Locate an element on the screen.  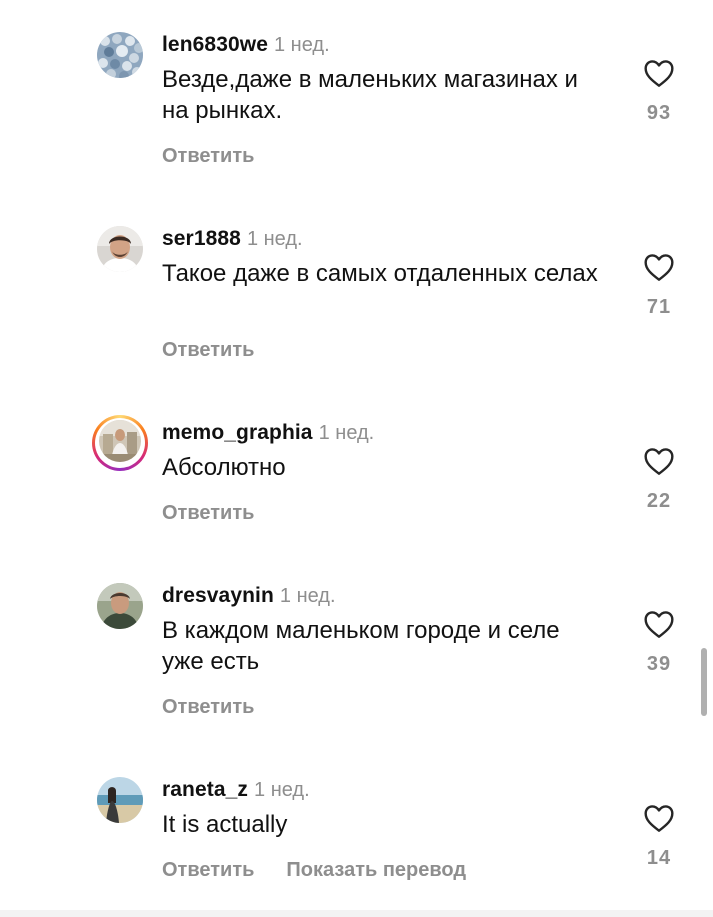
comment-header: dresvaynin 1 нед. is located at coordinates (249, 596).